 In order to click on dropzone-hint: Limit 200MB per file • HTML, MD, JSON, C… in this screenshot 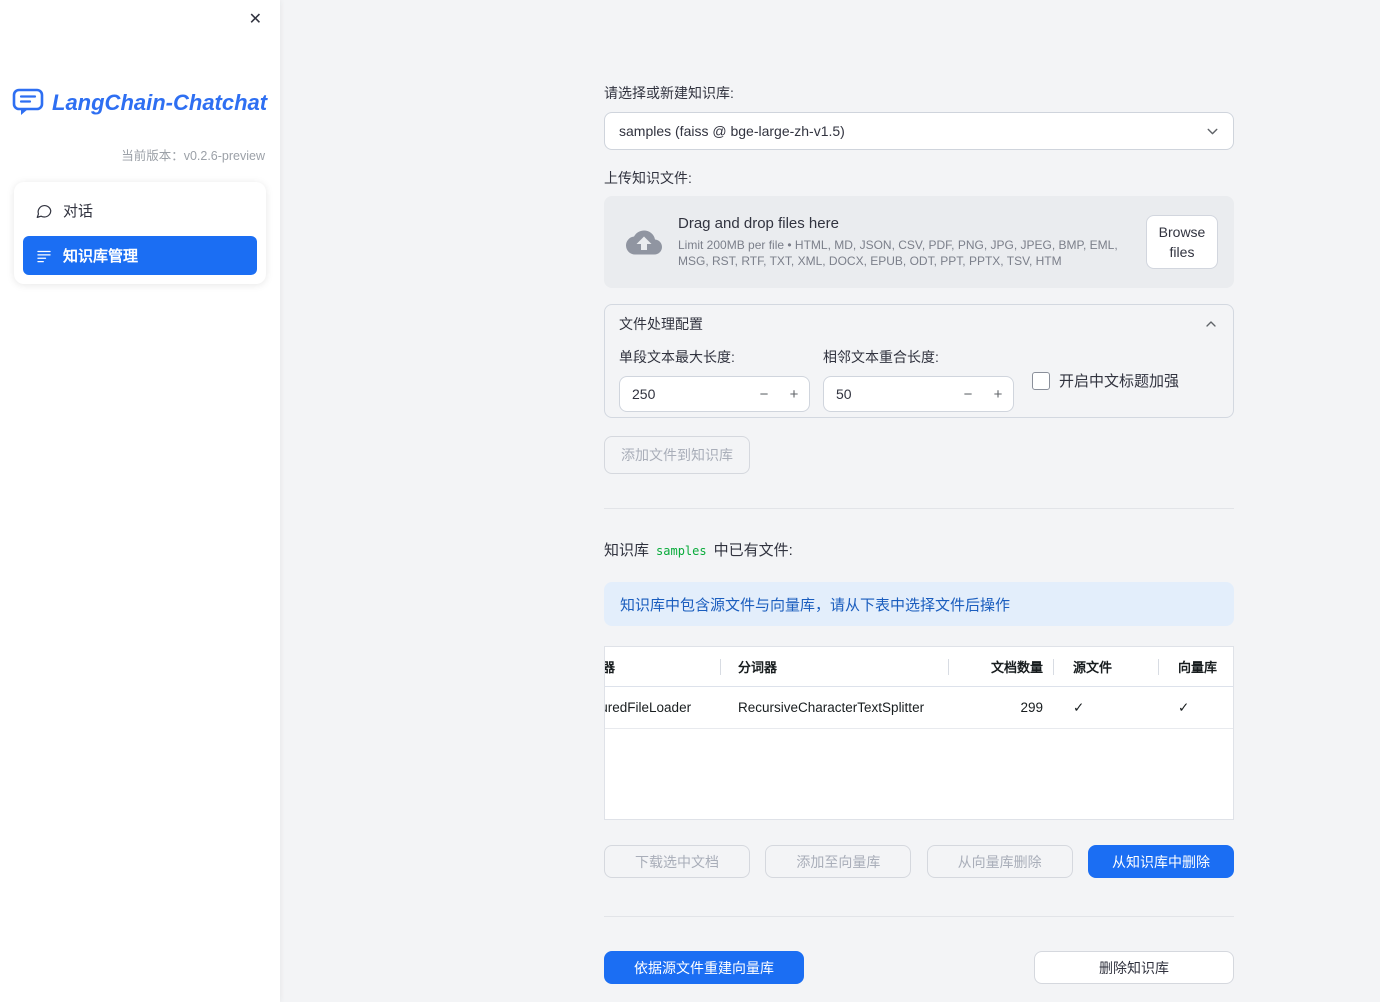, I will do `click(898, 252)`.